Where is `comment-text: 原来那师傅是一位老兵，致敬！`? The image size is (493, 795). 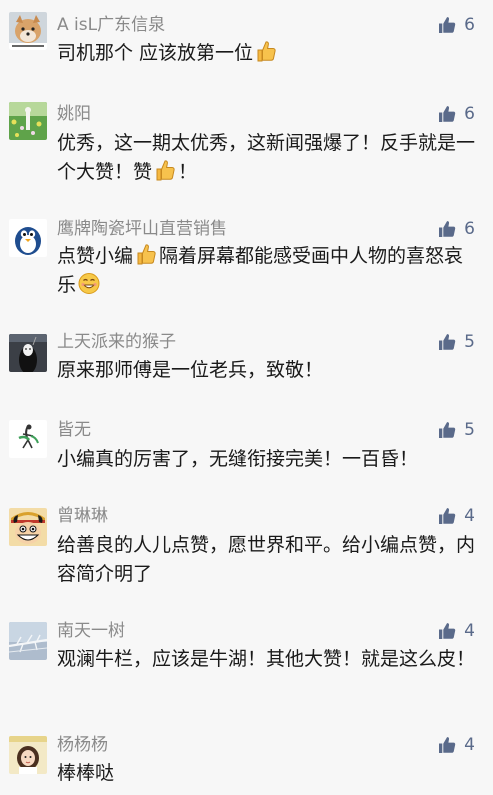 comment-text: 原来那师傅是一位老兵，致敬！ is located at coordinates (190, 370).